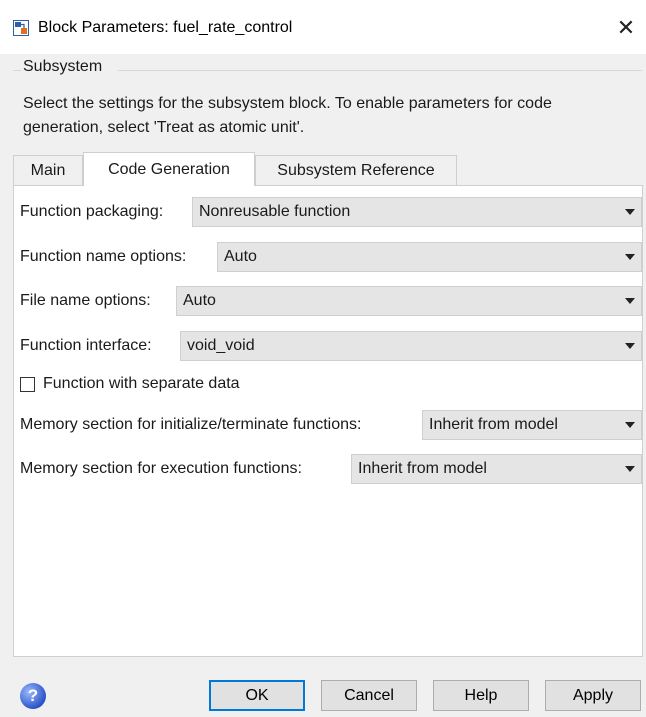  I want to click on tab-label: Subsystem Reference, so click(356, 170).